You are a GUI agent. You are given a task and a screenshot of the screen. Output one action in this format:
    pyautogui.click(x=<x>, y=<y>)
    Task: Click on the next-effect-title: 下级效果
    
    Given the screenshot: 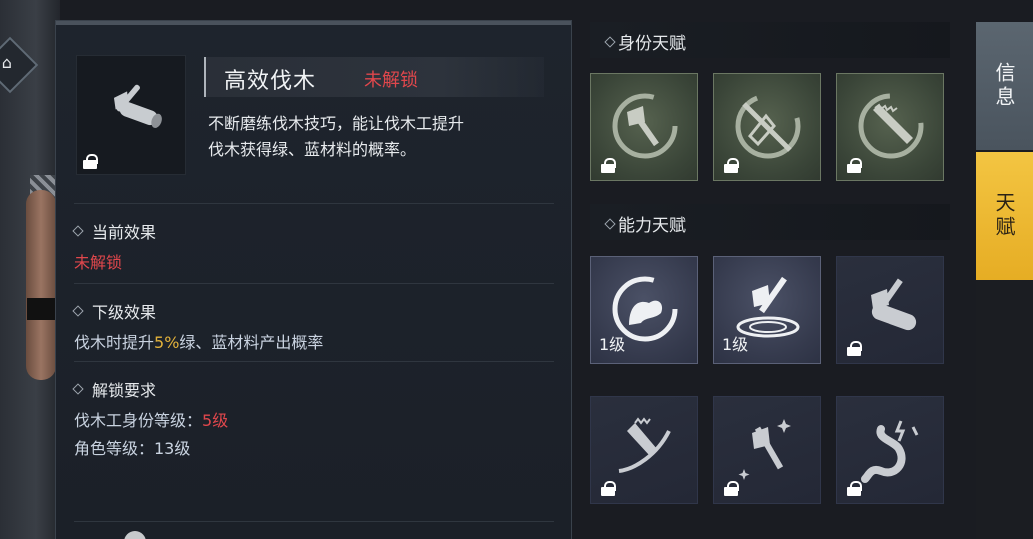 What is the action you would take?
    pyautogui.click(x=114, y=311)
    